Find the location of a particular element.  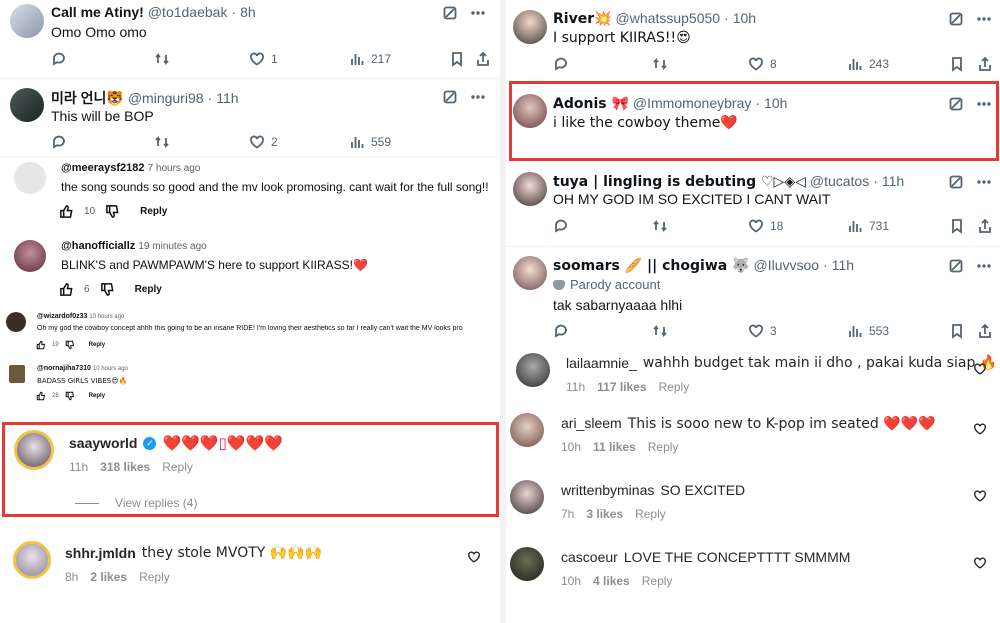

tweet-author-handle: @Iluvvsoo is located at coordinates (787, 265).